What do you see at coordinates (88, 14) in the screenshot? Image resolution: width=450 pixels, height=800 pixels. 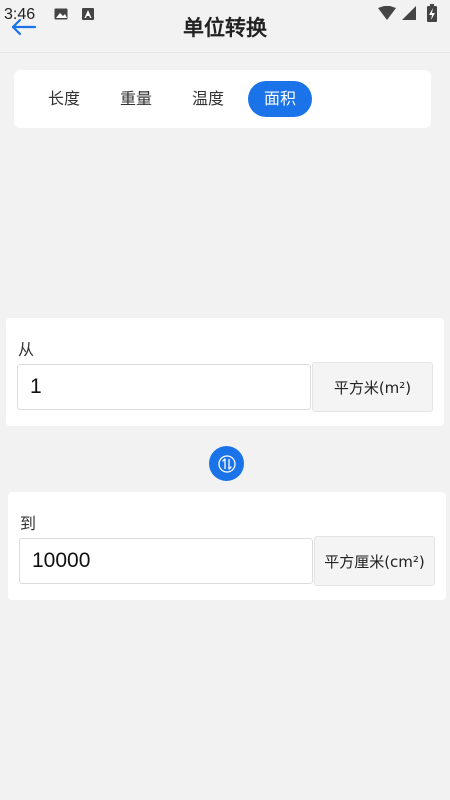 I see `a-notification-icon` at bounding box center [88, 14].